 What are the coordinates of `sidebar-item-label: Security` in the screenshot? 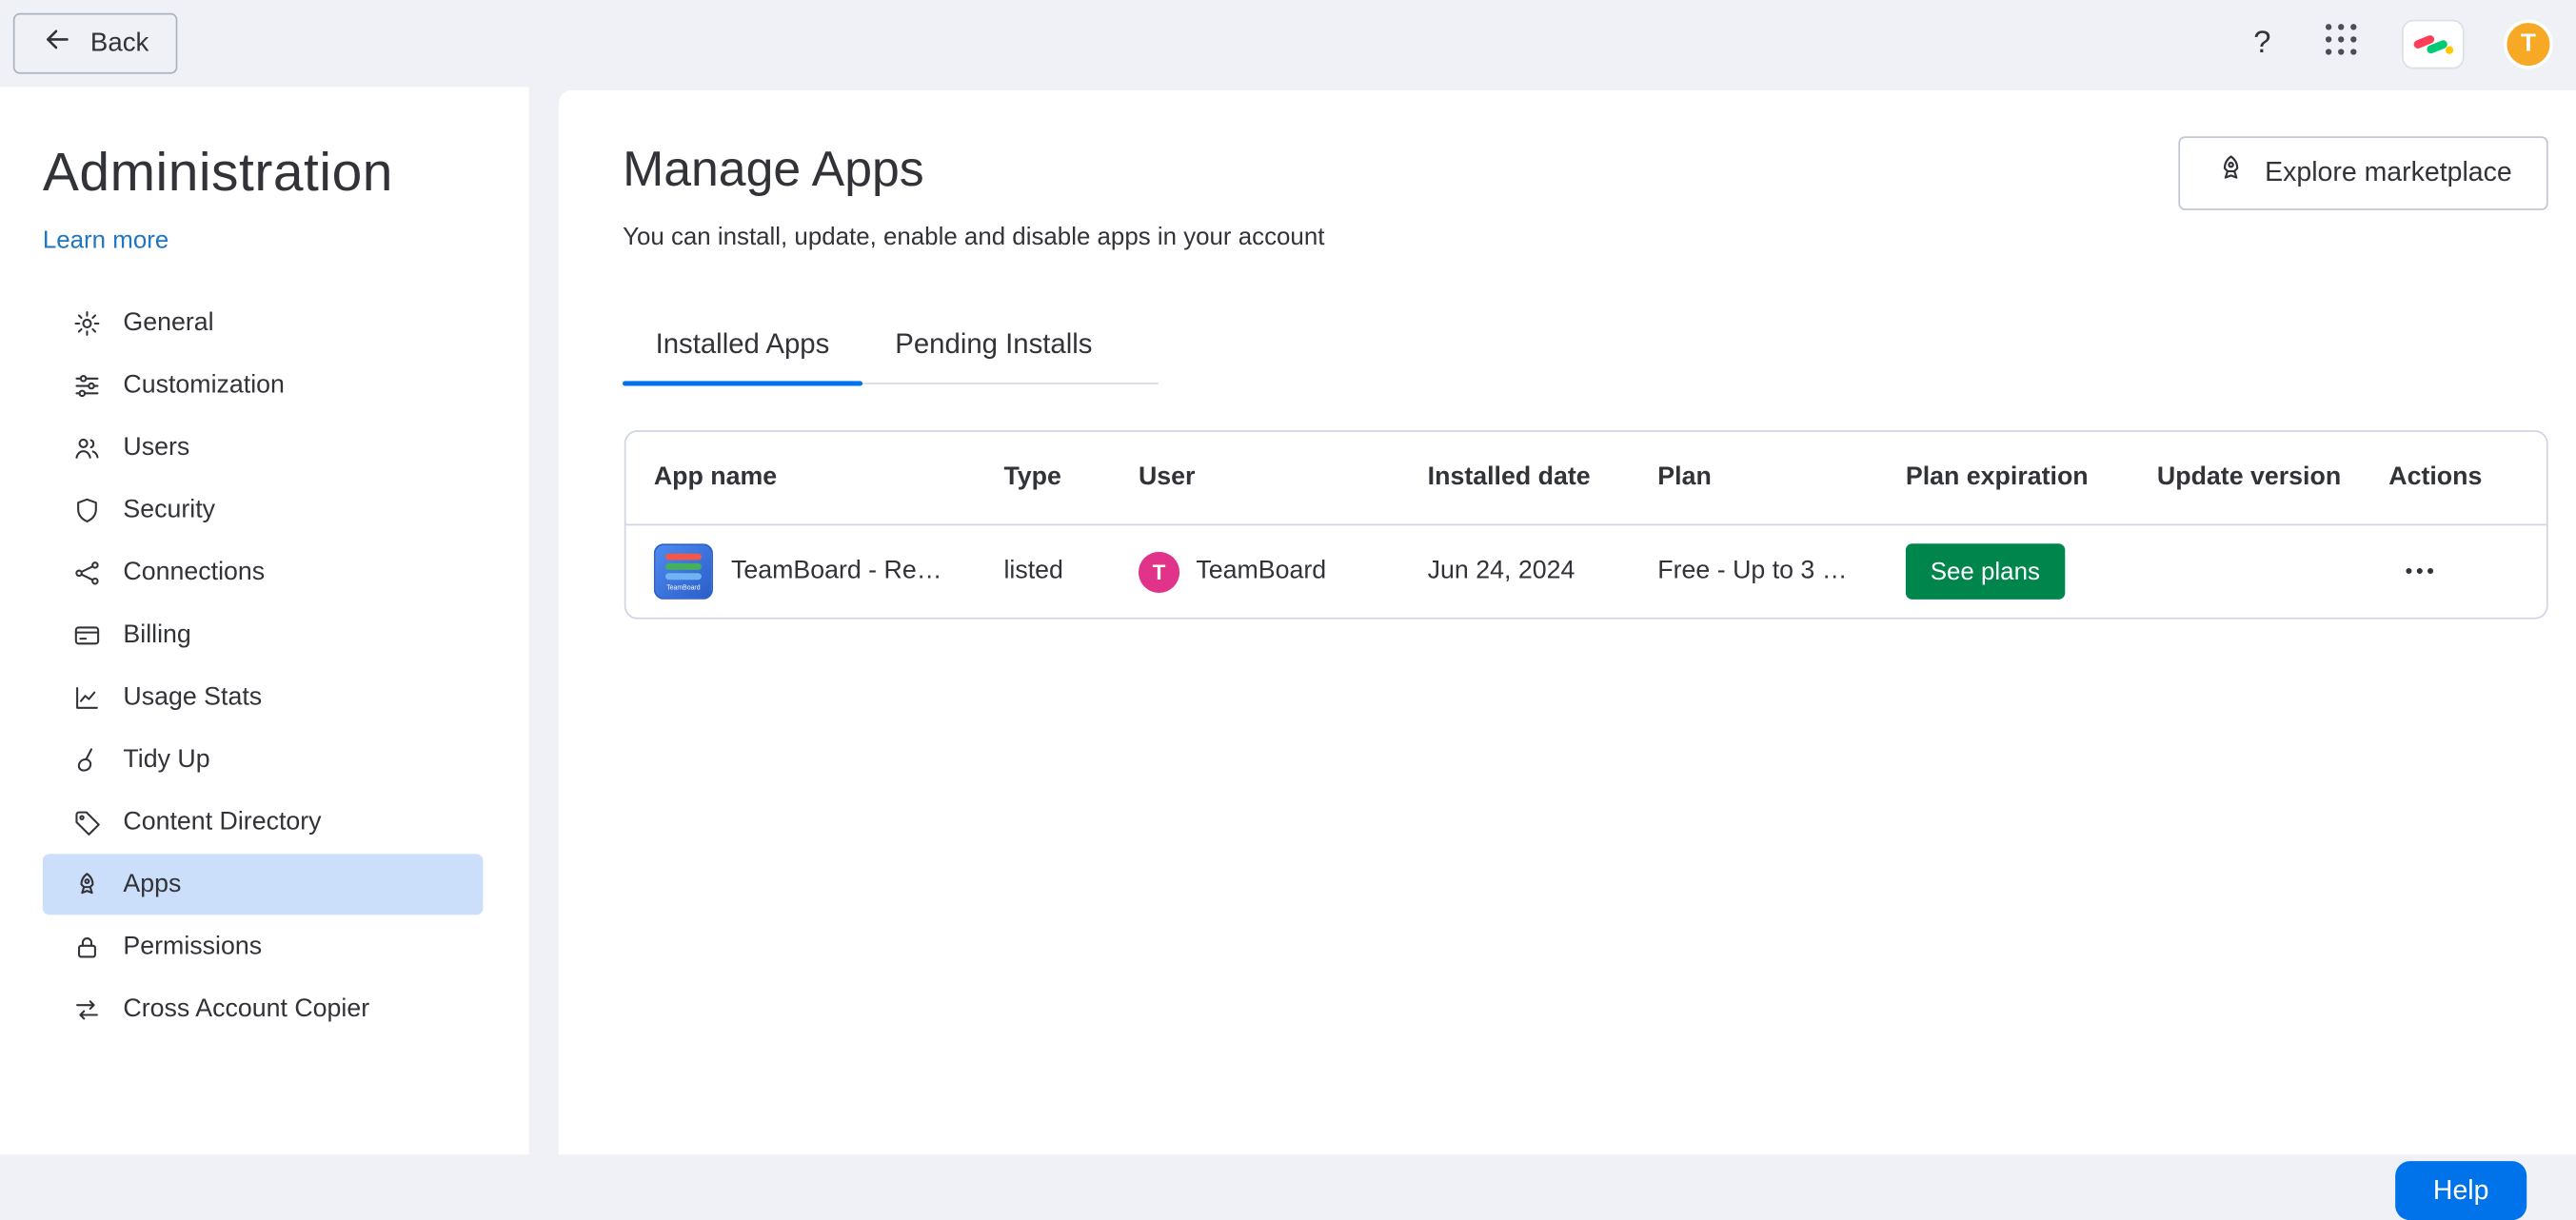 It's located at (170, 509).